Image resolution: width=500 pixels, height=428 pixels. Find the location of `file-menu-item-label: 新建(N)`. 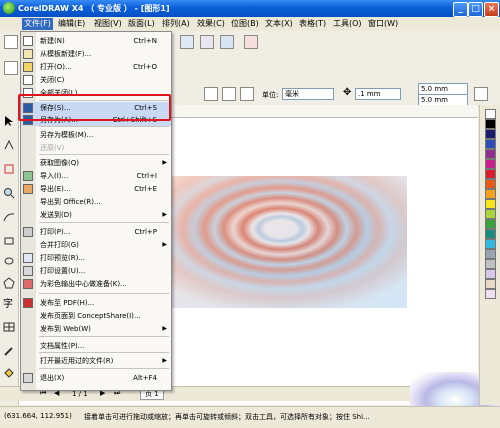

file-menu-item-label: 新建(N) is located at coordinates (52, 41).